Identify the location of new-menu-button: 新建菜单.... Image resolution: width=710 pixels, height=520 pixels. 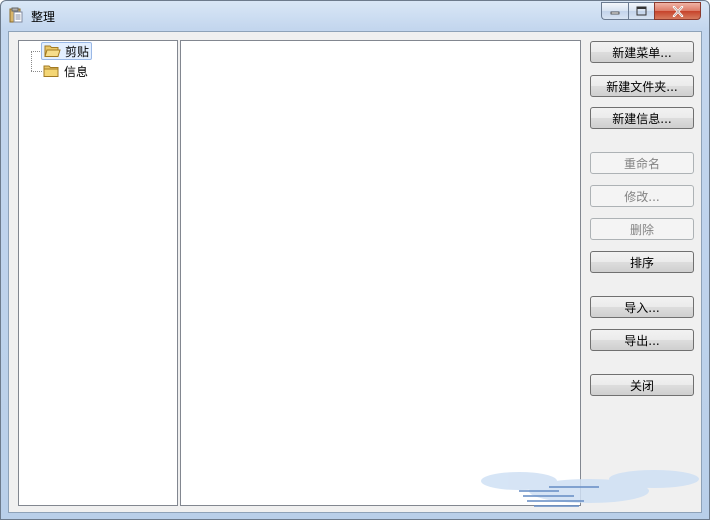
(642, 52).